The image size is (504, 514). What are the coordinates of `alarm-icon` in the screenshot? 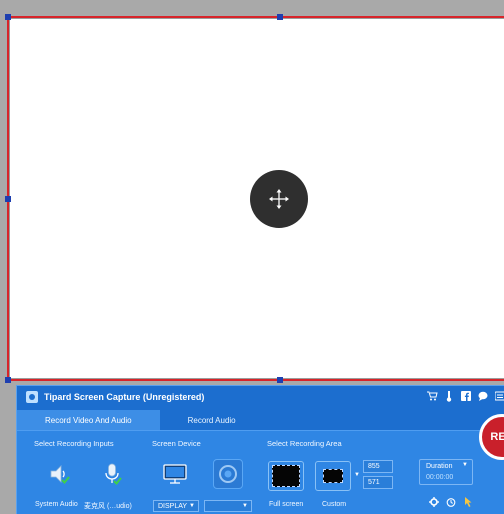 It's located at (451, 502).